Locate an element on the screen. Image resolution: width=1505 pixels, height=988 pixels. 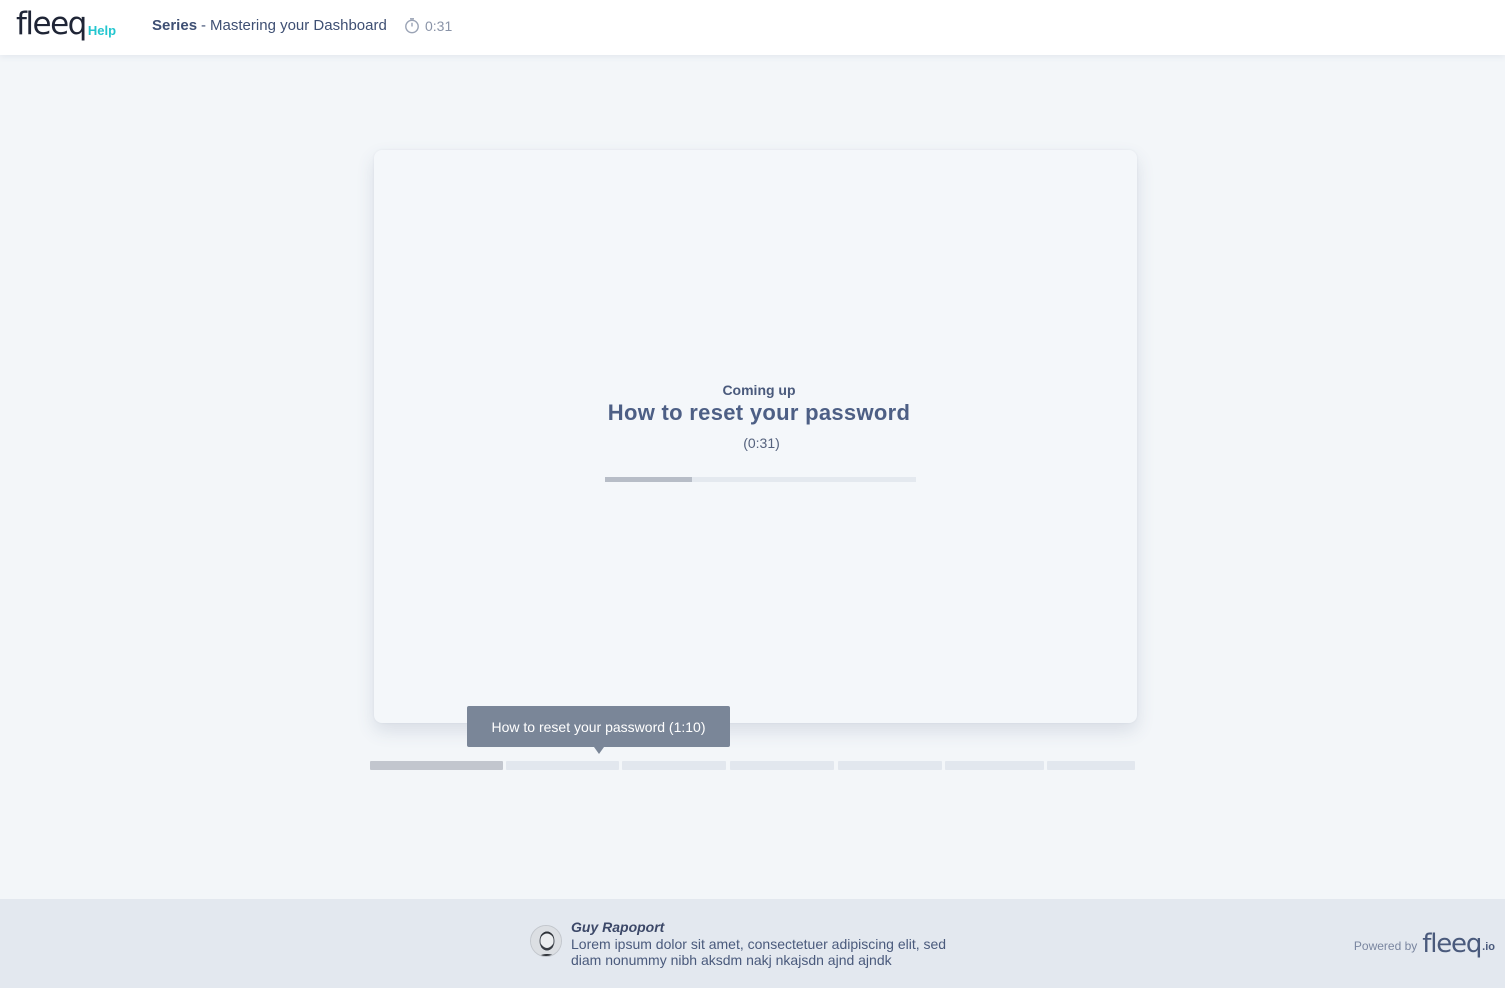
fleeq-help-logo: fleeq Help is located at coordinates (66, 24).